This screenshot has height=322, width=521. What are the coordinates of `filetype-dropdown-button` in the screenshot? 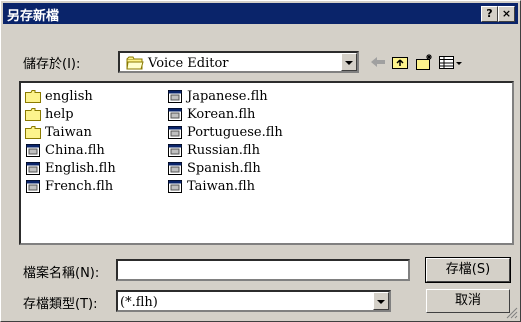 It's located at (381, 301).